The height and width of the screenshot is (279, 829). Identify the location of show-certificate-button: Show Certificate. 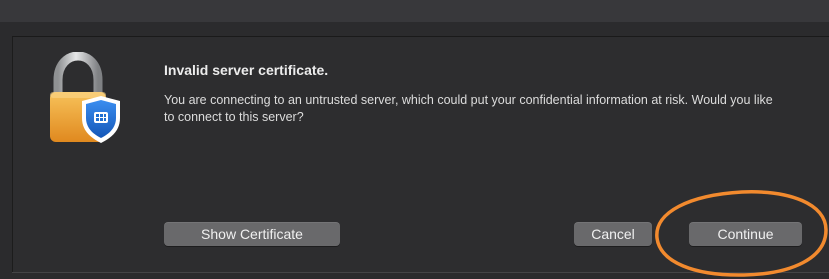
(252, 234).